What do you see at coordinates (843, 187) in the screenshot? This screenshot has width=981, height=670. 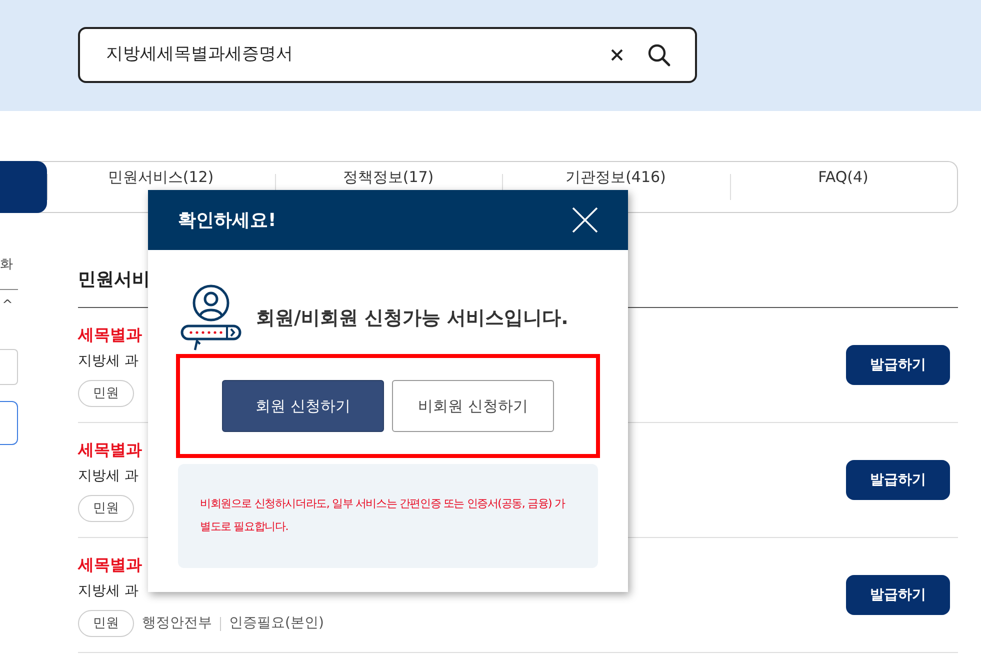 I see `tab: FAQ(4)` at bounding box center [843, 187].